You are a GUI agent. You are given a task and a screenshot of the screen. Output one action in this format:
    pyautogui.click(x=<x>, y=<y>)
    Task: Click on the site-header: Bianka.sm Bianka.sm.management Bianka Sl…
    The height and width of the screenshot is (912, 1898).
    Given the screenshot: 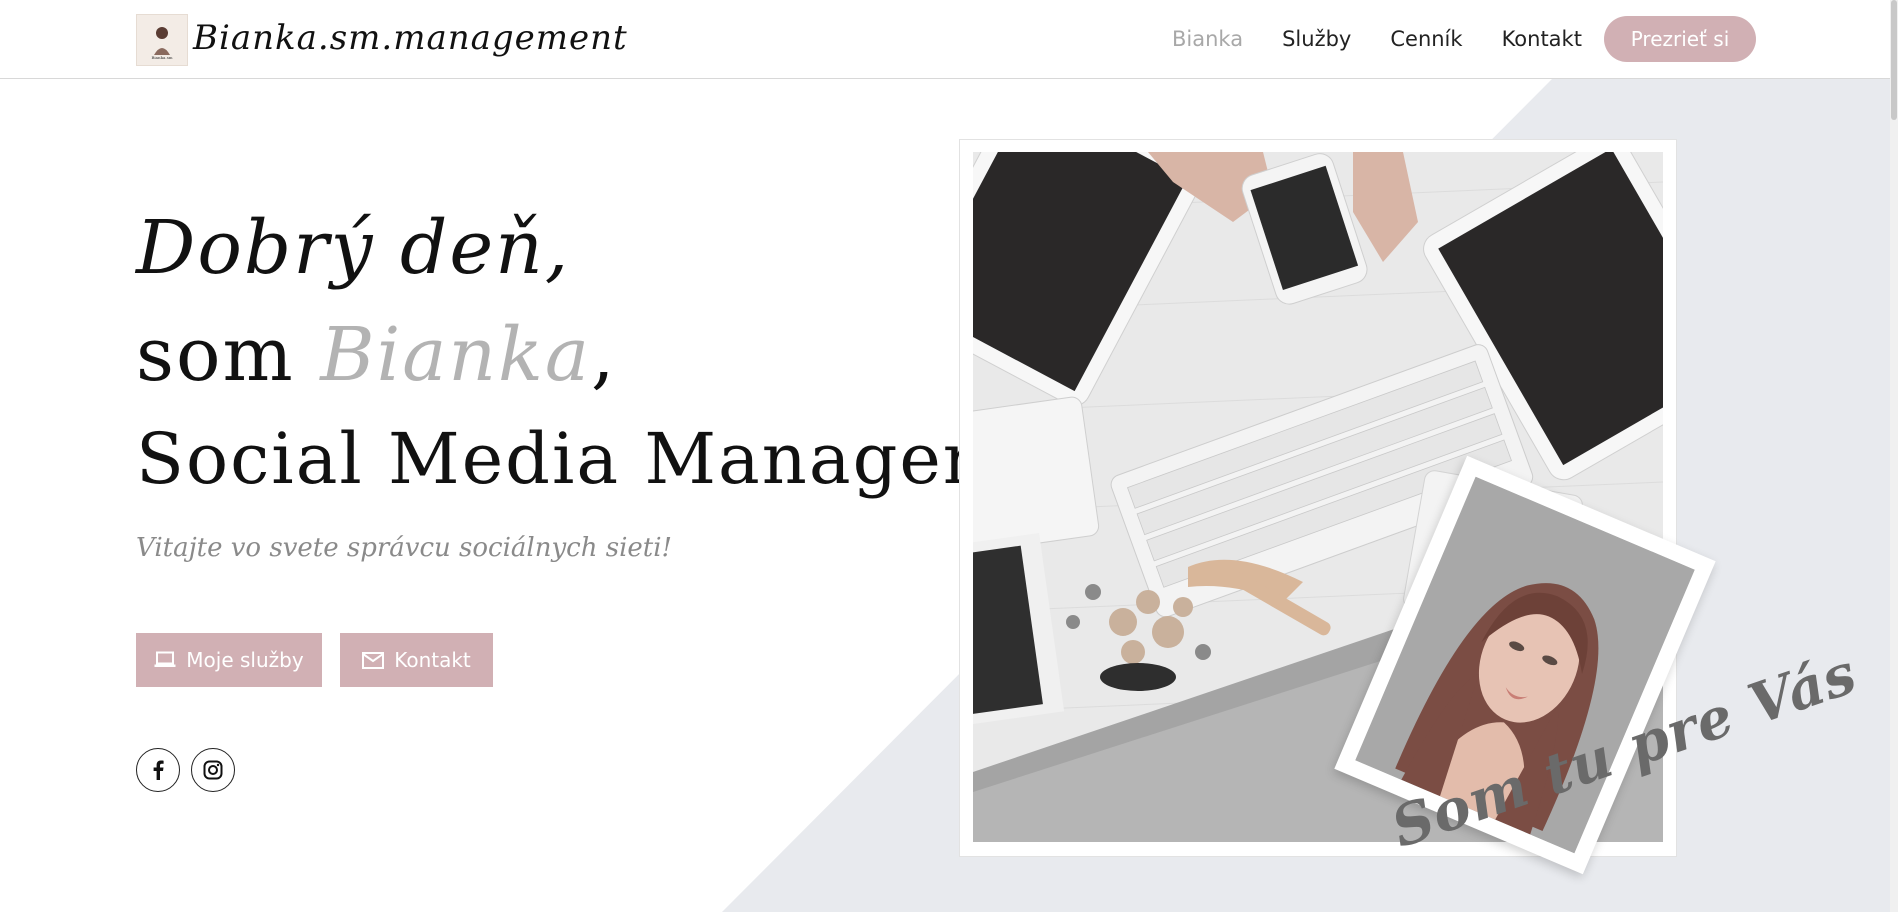 What is the action you would take?
    pyautogui.click(x=949, y=39)
    